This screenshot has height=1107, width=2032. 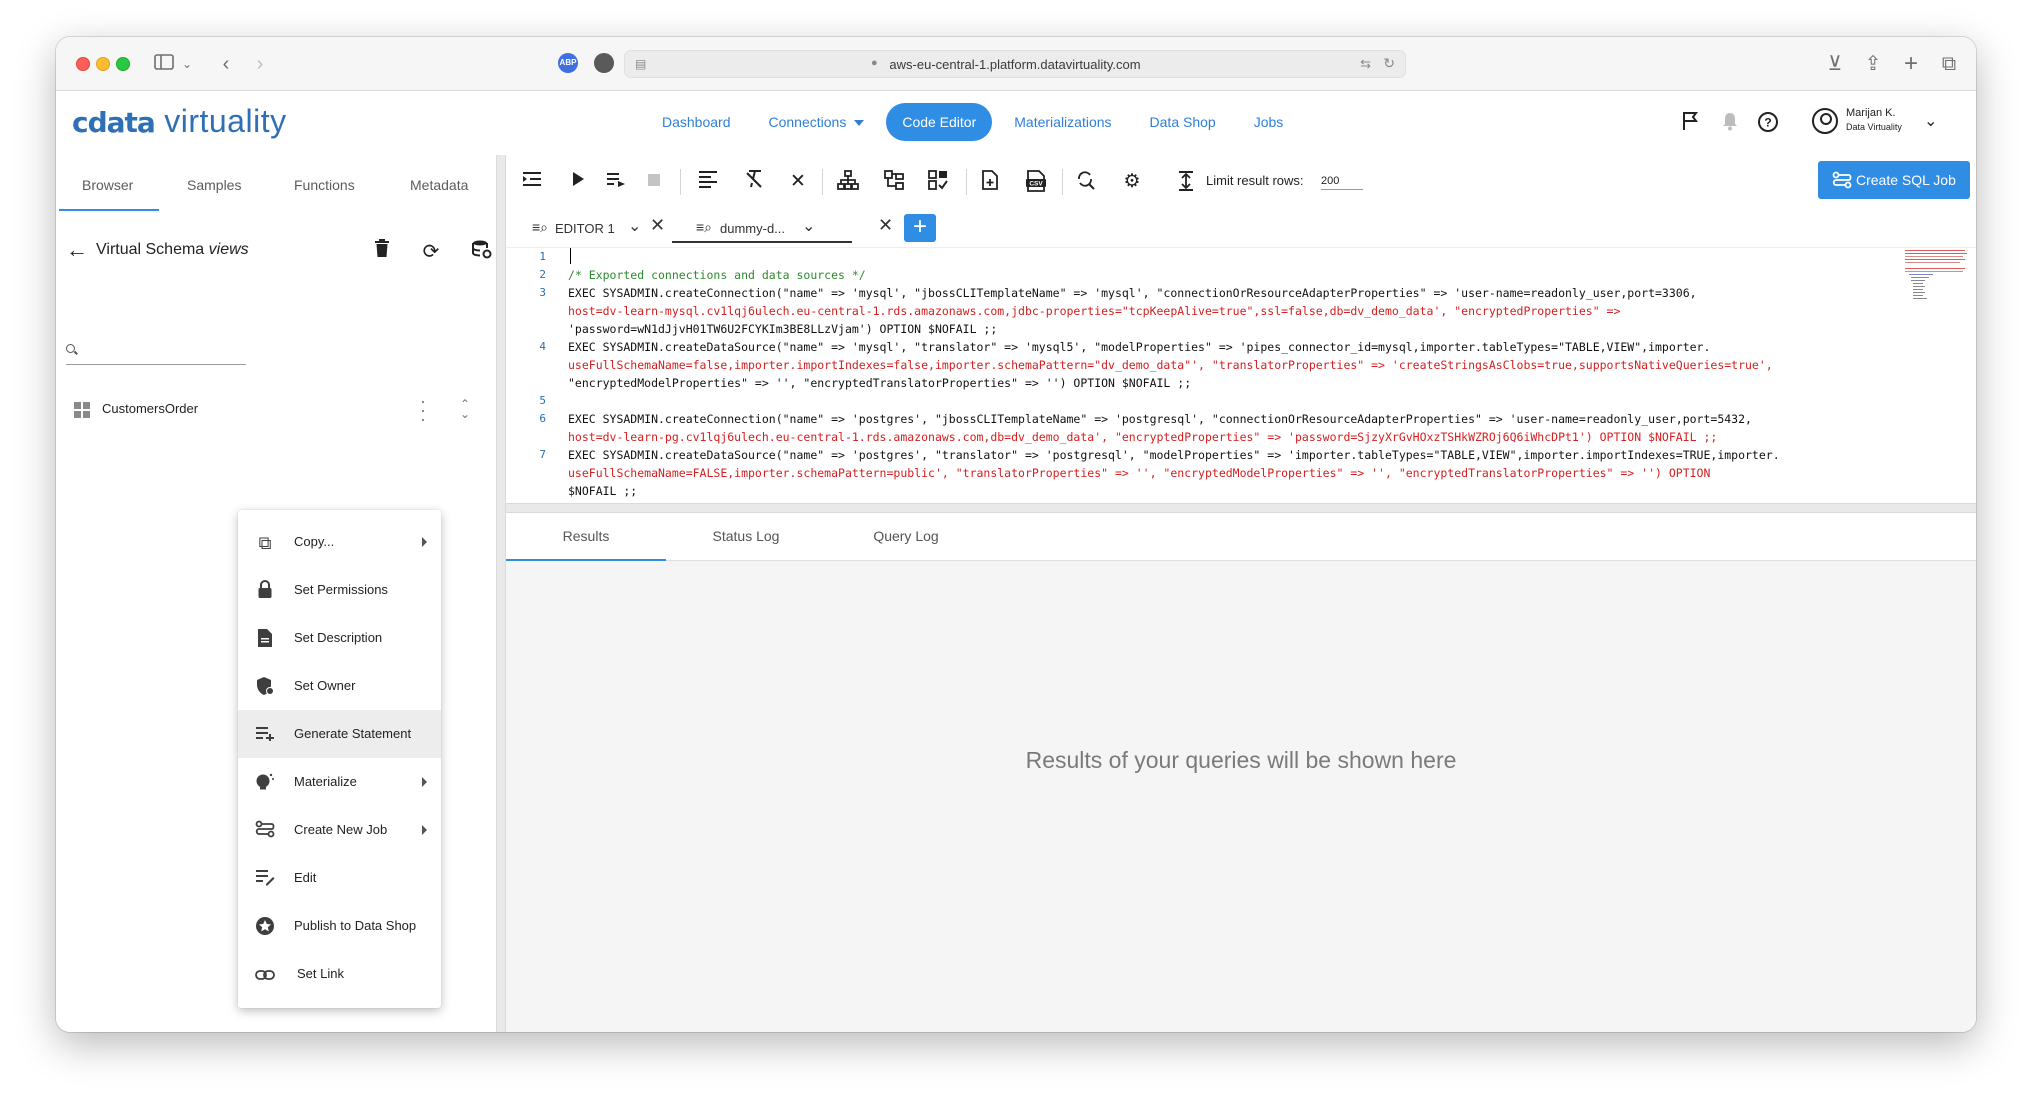 What do you see at coordinates (1183, 122) in the screenshot?
I see `nav-data-shop: Data Shop` at bounding box center [1183, 122].